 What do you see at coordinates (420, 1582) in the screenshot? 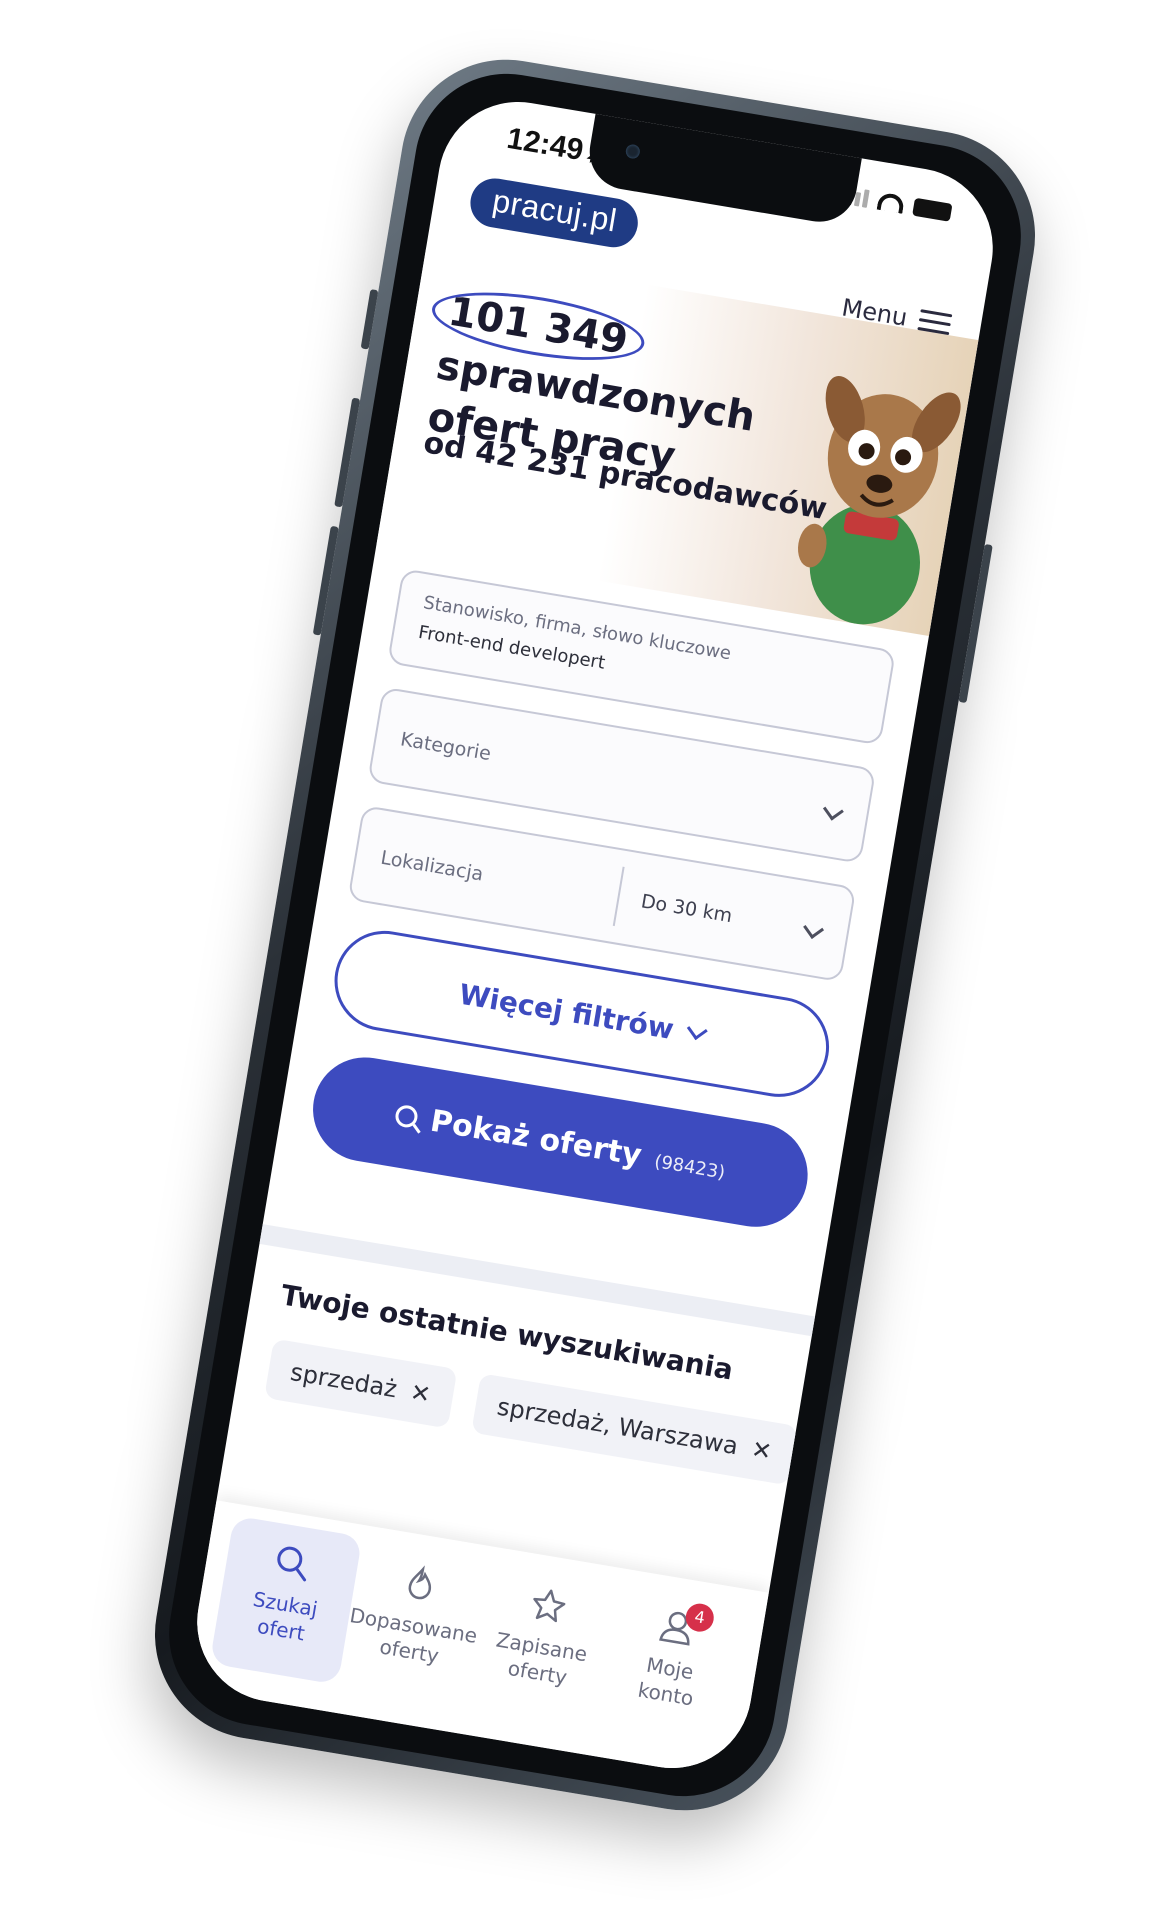
I see `matched-offers-icon` at bounding box center [420, 1582].